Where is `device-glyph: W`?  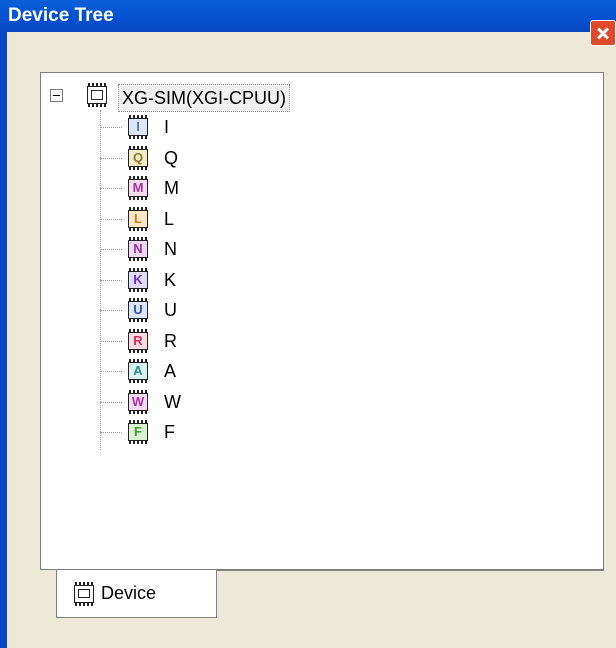 device-glyph: W is located at coordinates (138, 401).